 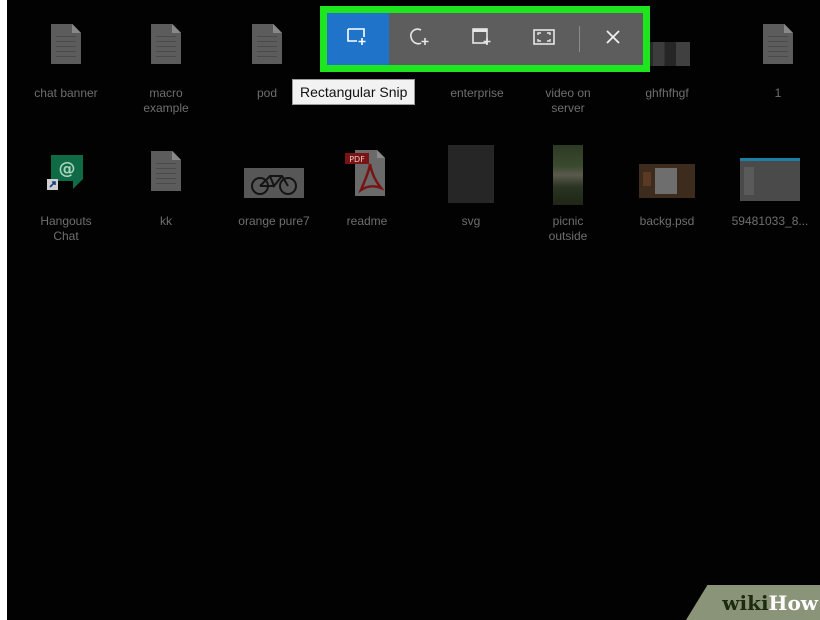 I want to click on desktop-icon-svg: svg, so click(x=471, y=197).